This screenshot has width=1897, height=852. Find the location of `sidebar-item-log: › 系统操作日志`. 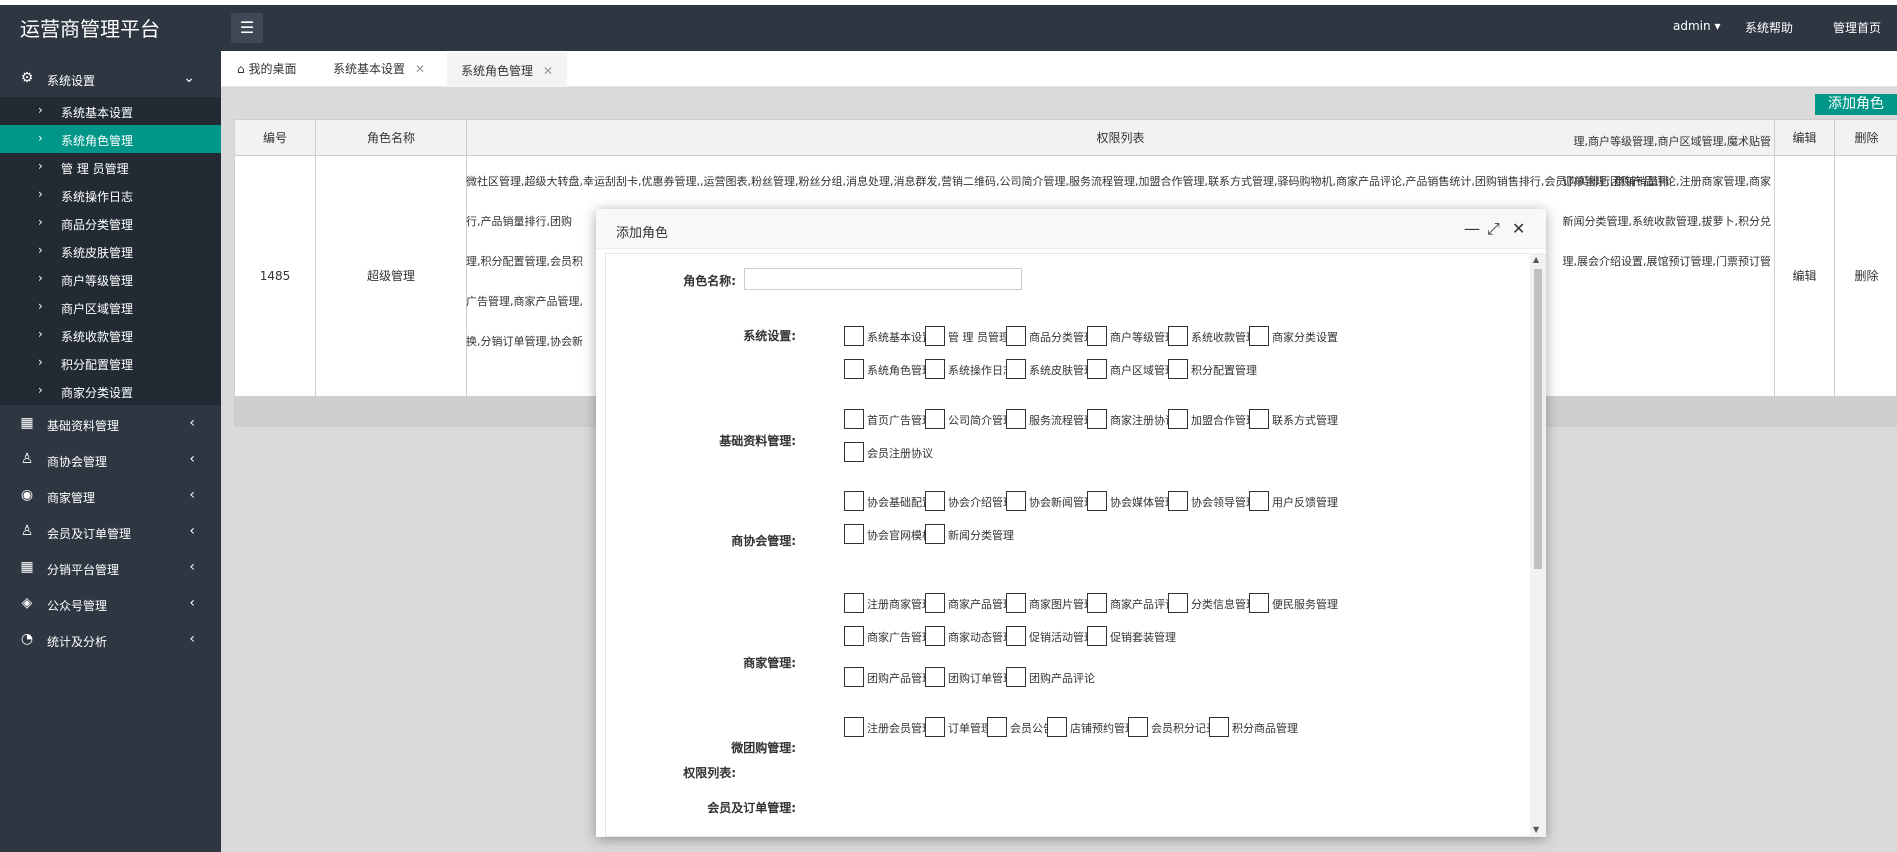

sidebar-item-log: › 系统操作日志 is located at coordinates (110, 195).